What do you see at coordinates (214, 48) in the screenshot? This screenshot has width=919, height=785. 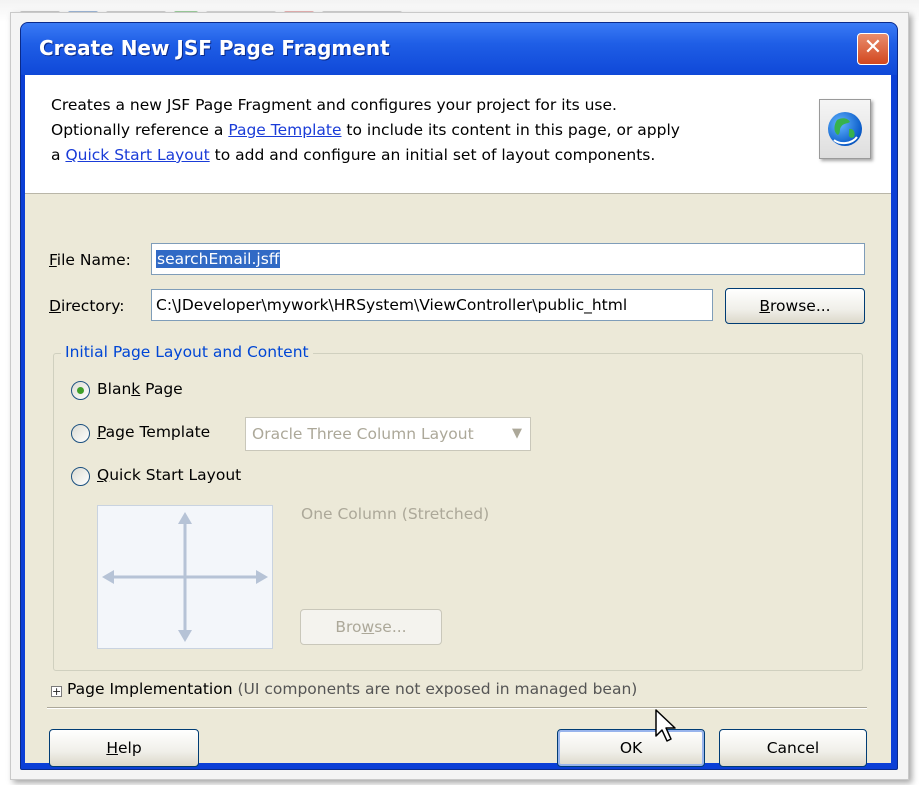 I see `dialog-title: Create New JSF Page Fragment` at bounding box center [214, 48].